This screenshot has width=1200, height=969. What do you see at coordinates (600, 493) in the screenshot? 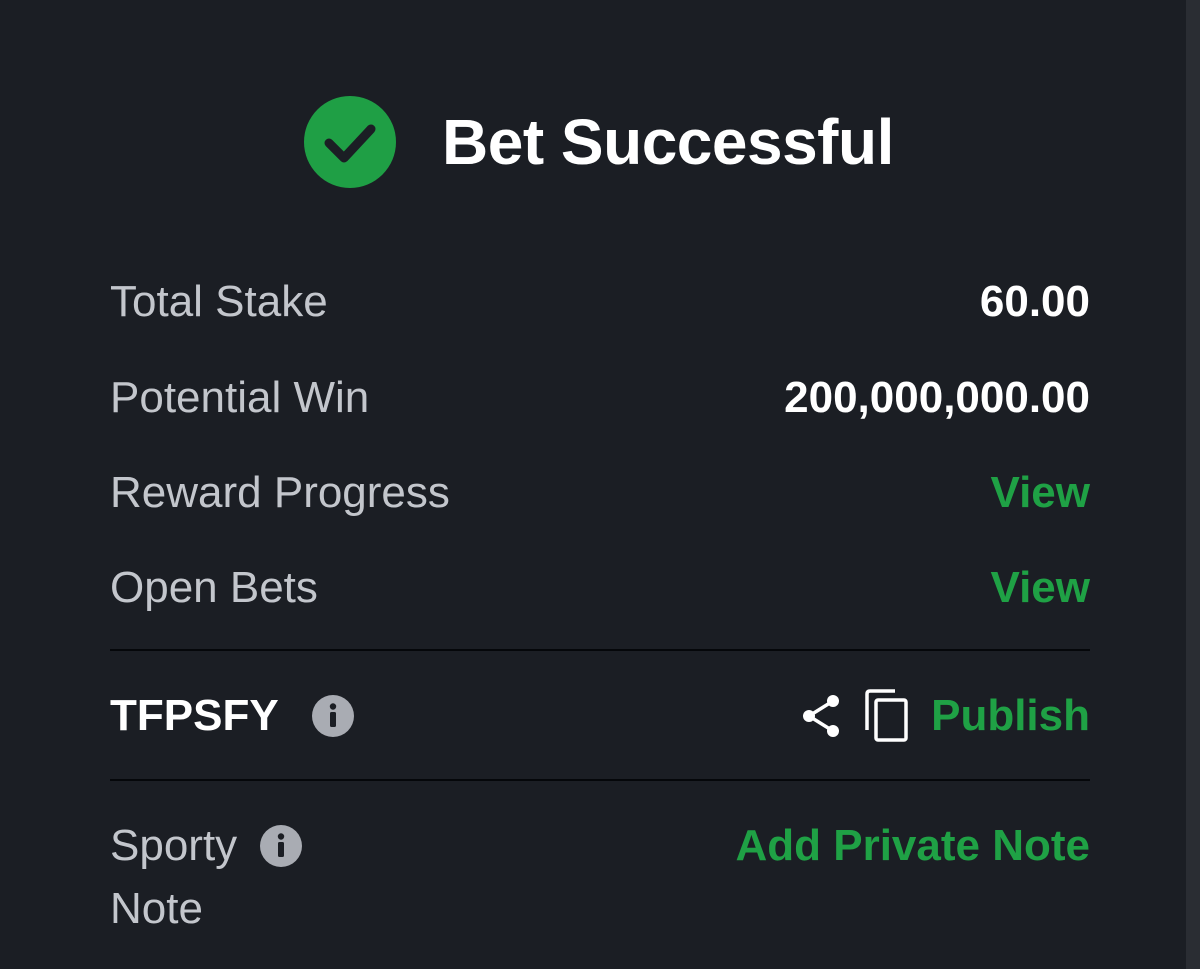
I see `reward-progress-row: Reward Progress View` at bounding box center [600, 493].